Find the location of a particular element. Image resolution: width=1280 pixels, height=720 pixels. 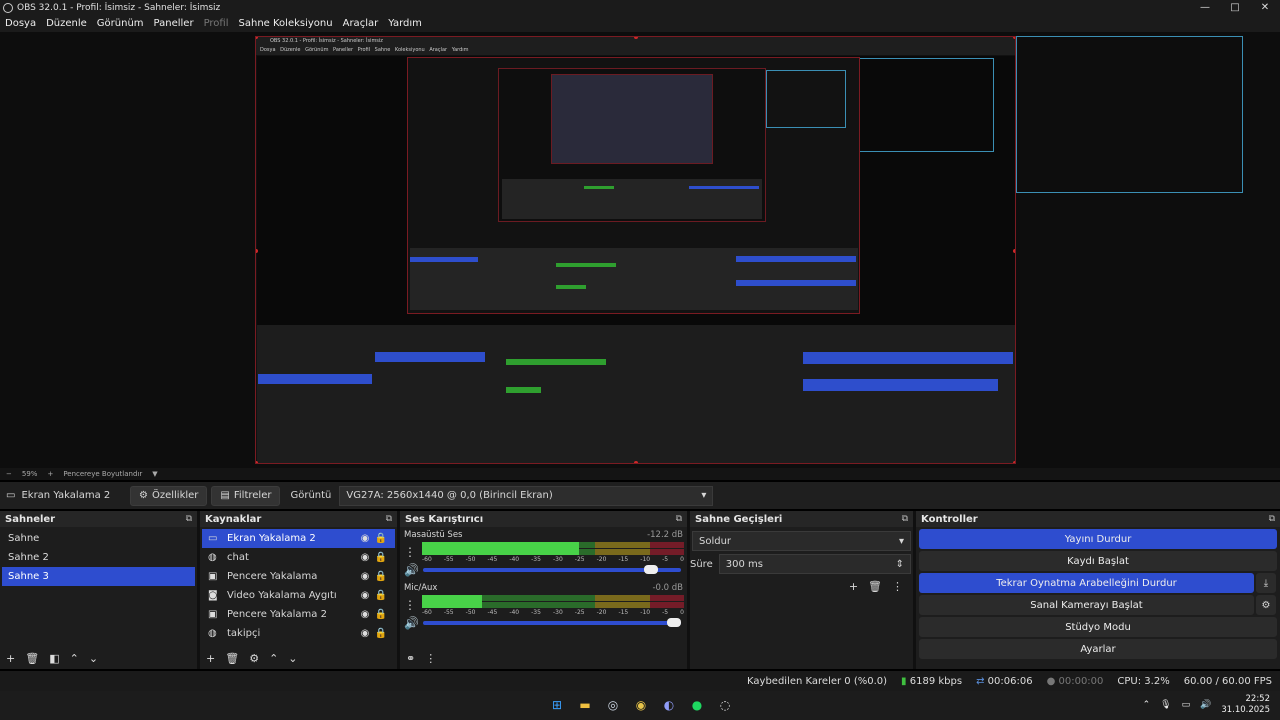

menu-profil: Profil is located at coordinates (216, 23).